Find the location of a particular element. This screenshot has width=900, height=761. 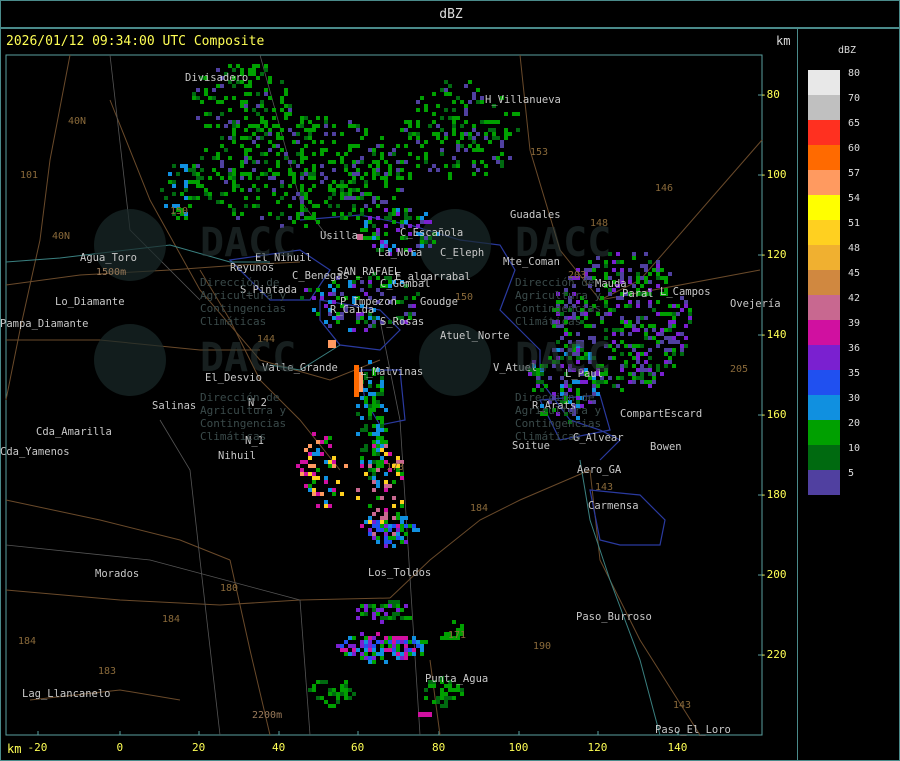

legend-label-42: 42 is located at coordinates (854, 298).